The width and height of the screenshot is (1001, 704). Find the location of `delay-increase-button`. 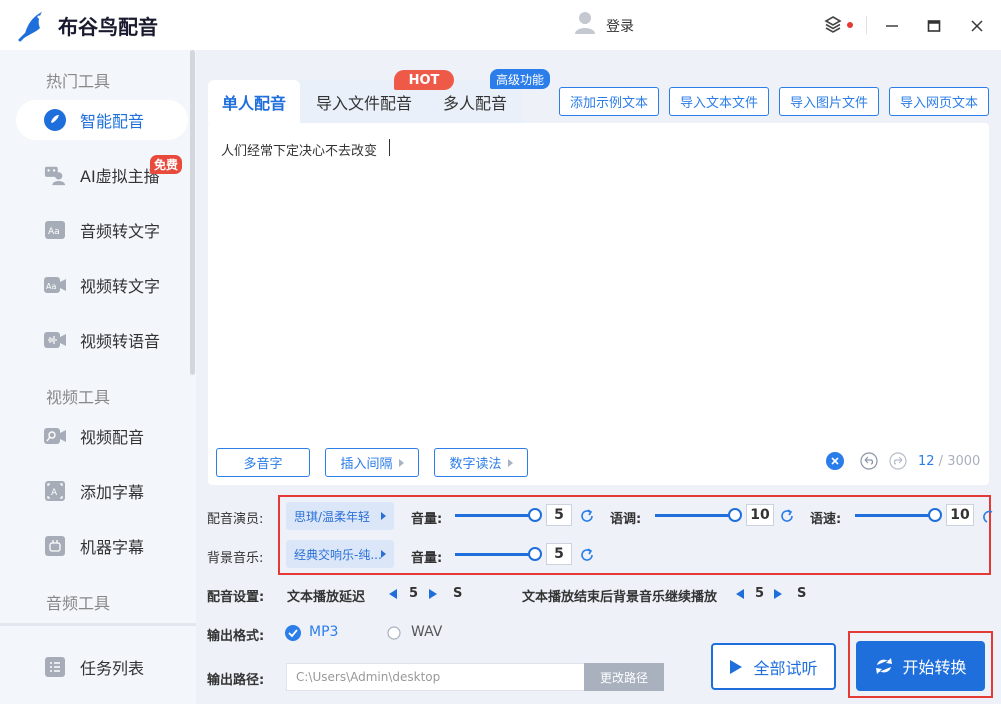

delay-increase-button is located at coordinates (433, 594).